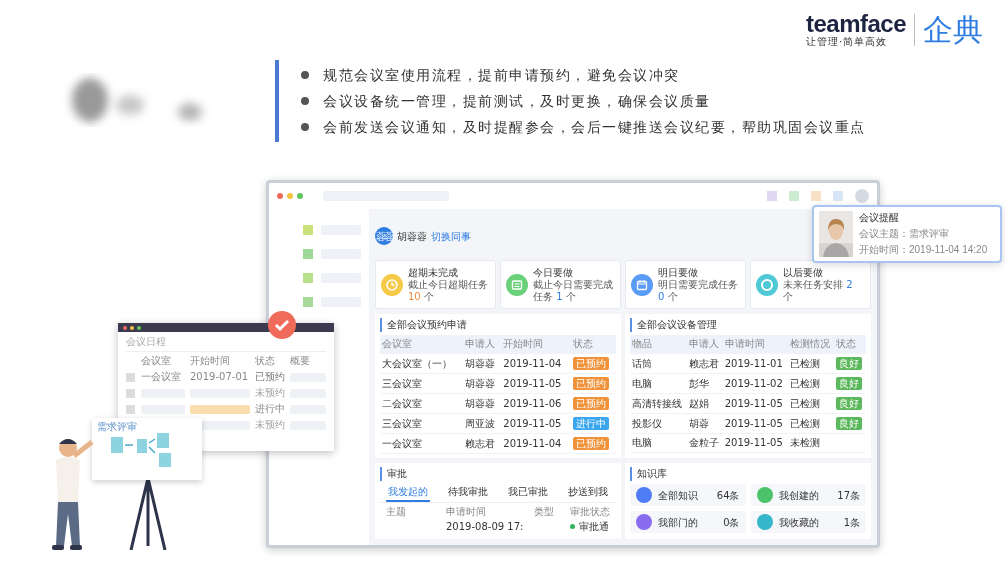  What do you see at coordinates (849, 423) in the screenshot?
I see `status-badge: 良好` at bounding box center [849, 423].